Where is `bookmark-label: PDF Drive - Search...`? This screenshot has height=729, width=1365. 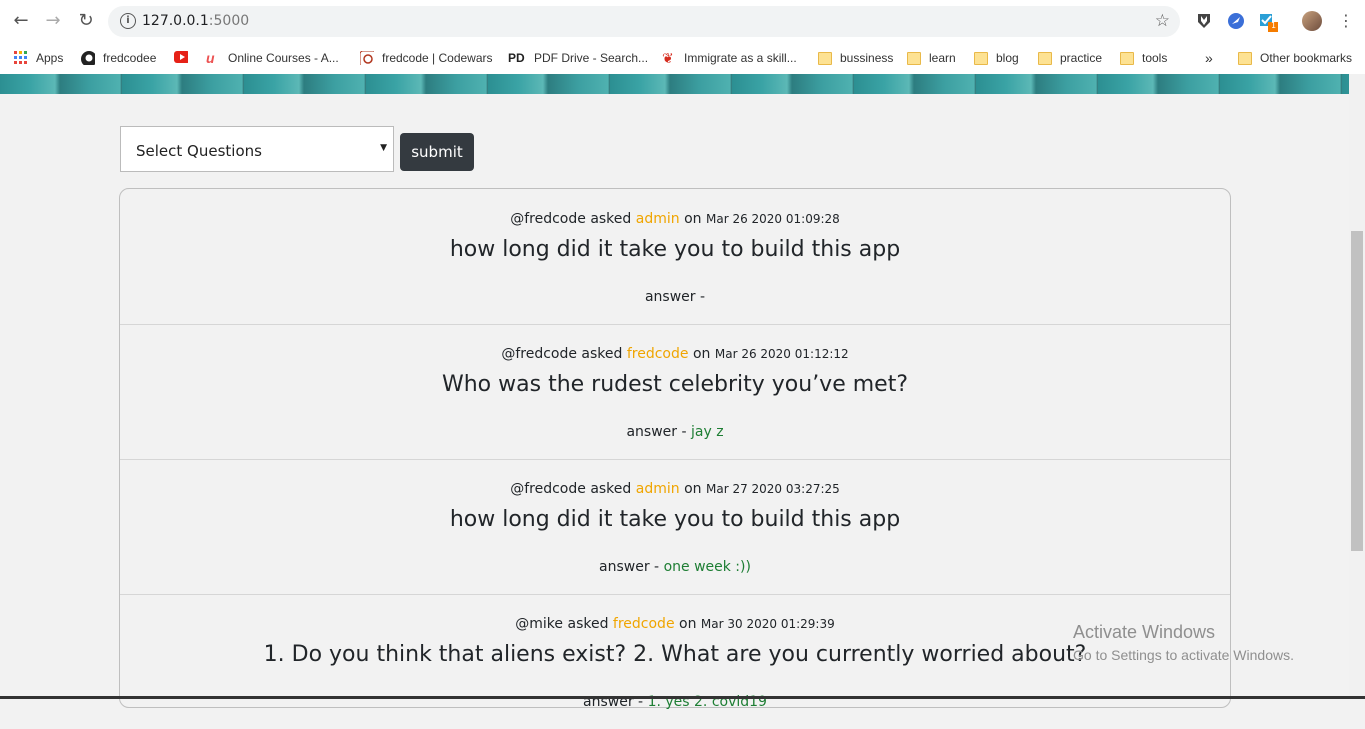 bookmark-label: PDF Drive - Search... is located at coordinates (591, 58).